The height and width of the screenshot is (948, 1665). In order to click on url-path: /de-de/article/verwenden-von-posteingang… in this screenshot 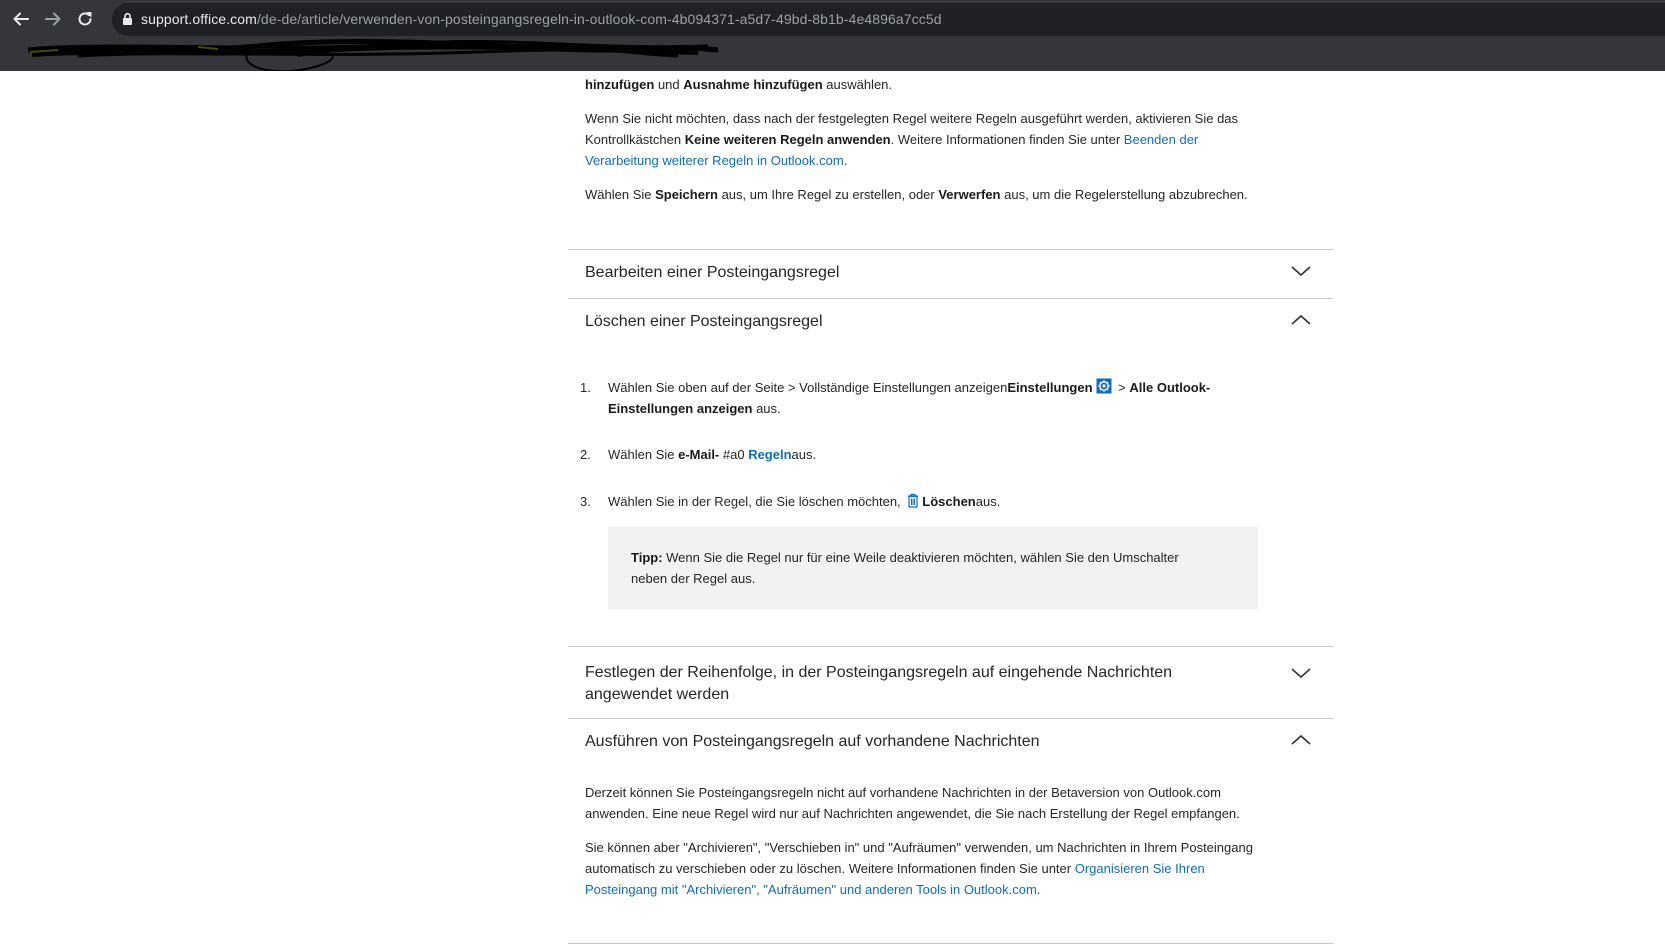, I will do `click(599, 19)`.